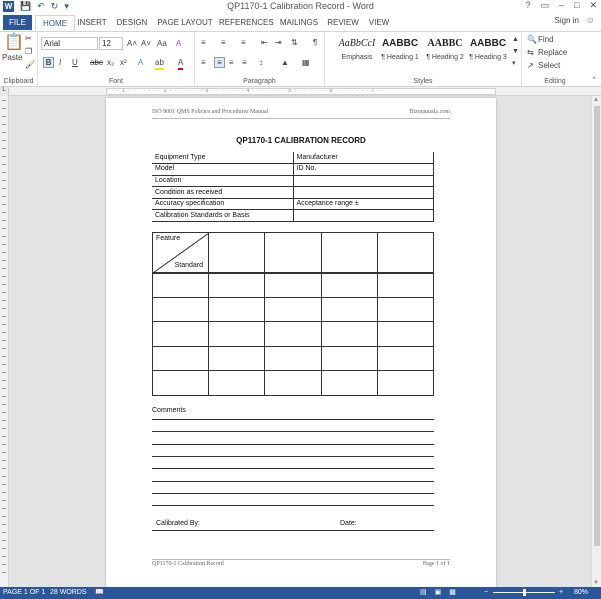 The height and width of the screenshot is (599, 601). I want to click on grow-font-button: A˄, so click(132, 44).